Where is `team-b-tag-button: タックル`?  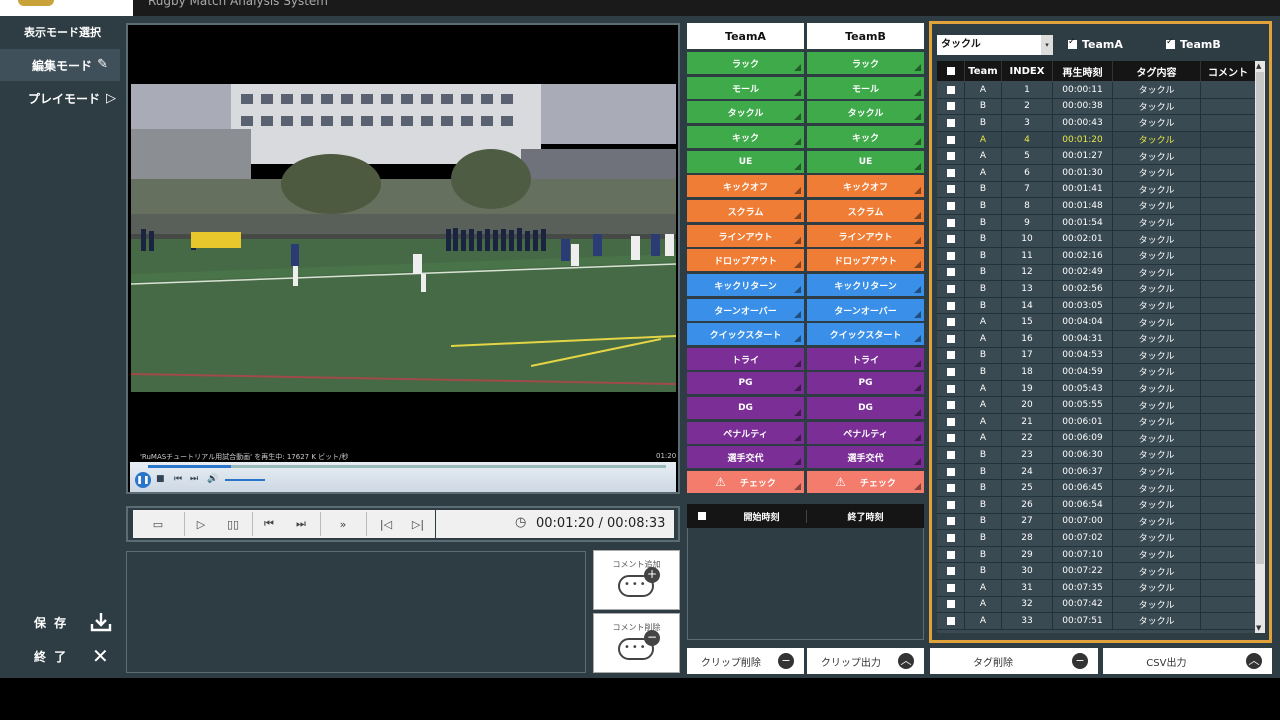 team-b-tag-button: タックル is located at coordinates (865, 112).